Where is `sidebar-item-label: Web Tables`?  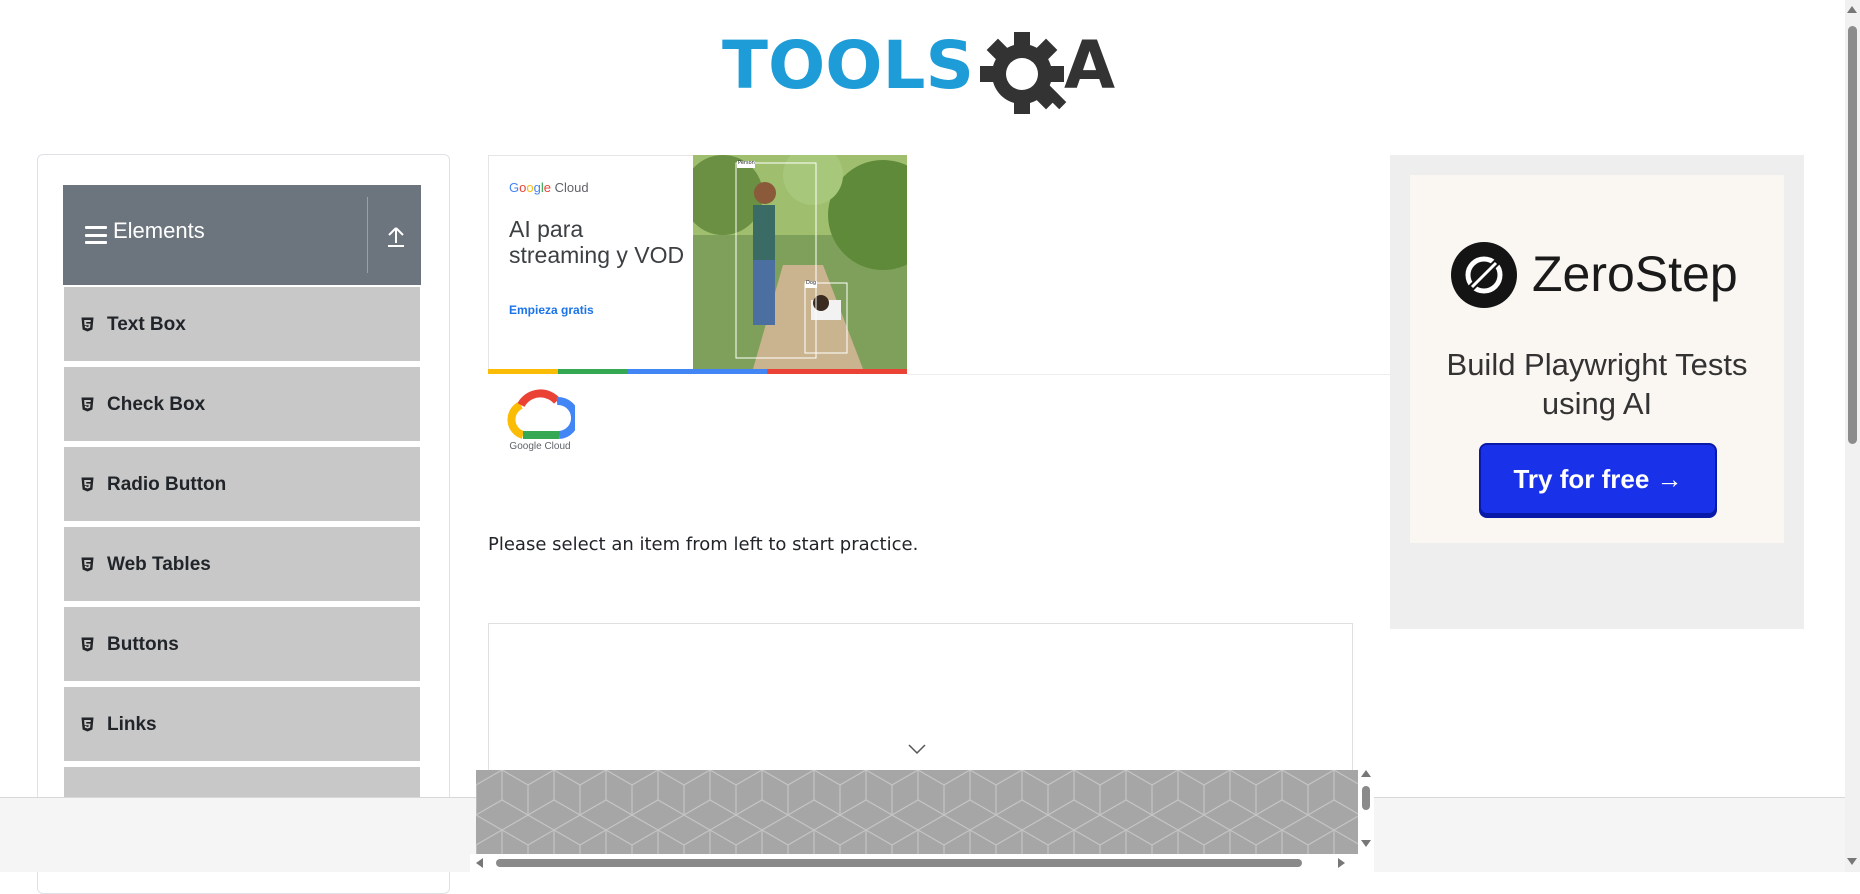
sidebar-item-label: Web Tables is located at coordinates (159, 564).